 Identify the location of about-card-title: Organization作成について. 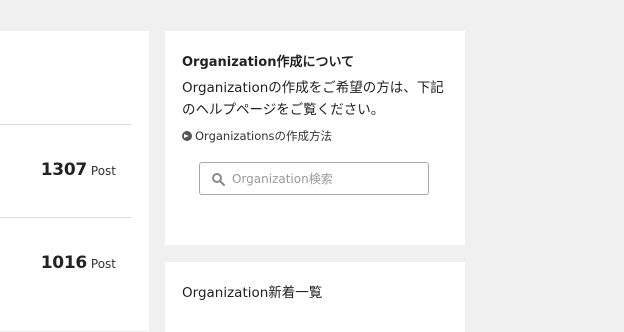
(268, 62).